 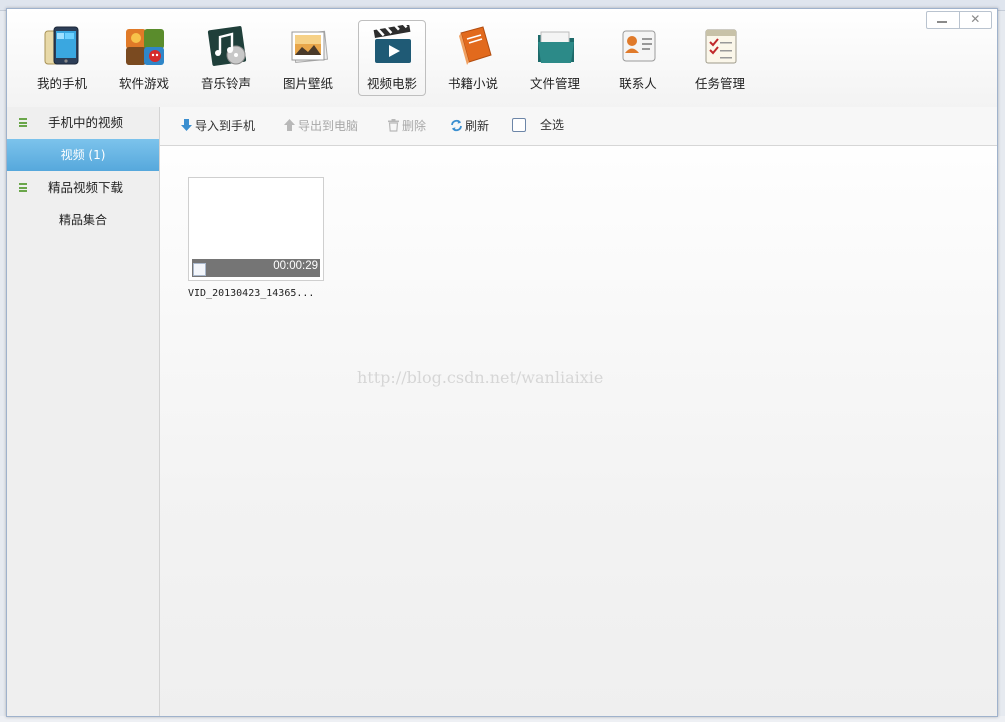 What do you see at coordinates (456, 125) in the screenshot?
I see `refresh-icon` at bounding box center [456, 125].